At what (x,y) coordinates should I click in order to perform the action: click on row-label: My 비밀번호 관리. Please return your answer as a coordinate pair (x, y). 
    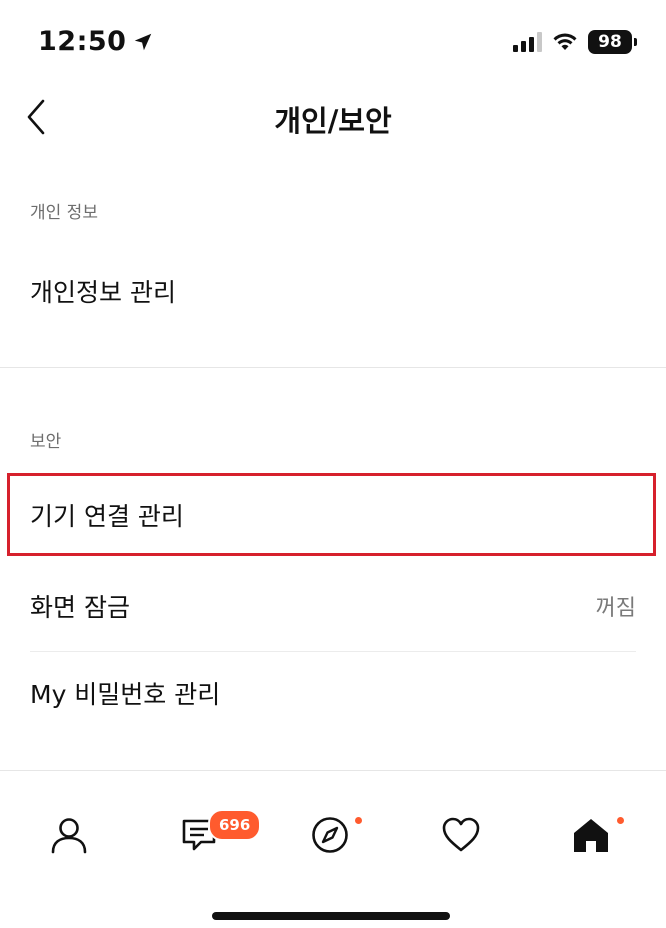
    Looking at the image, I should click on (125, 694).